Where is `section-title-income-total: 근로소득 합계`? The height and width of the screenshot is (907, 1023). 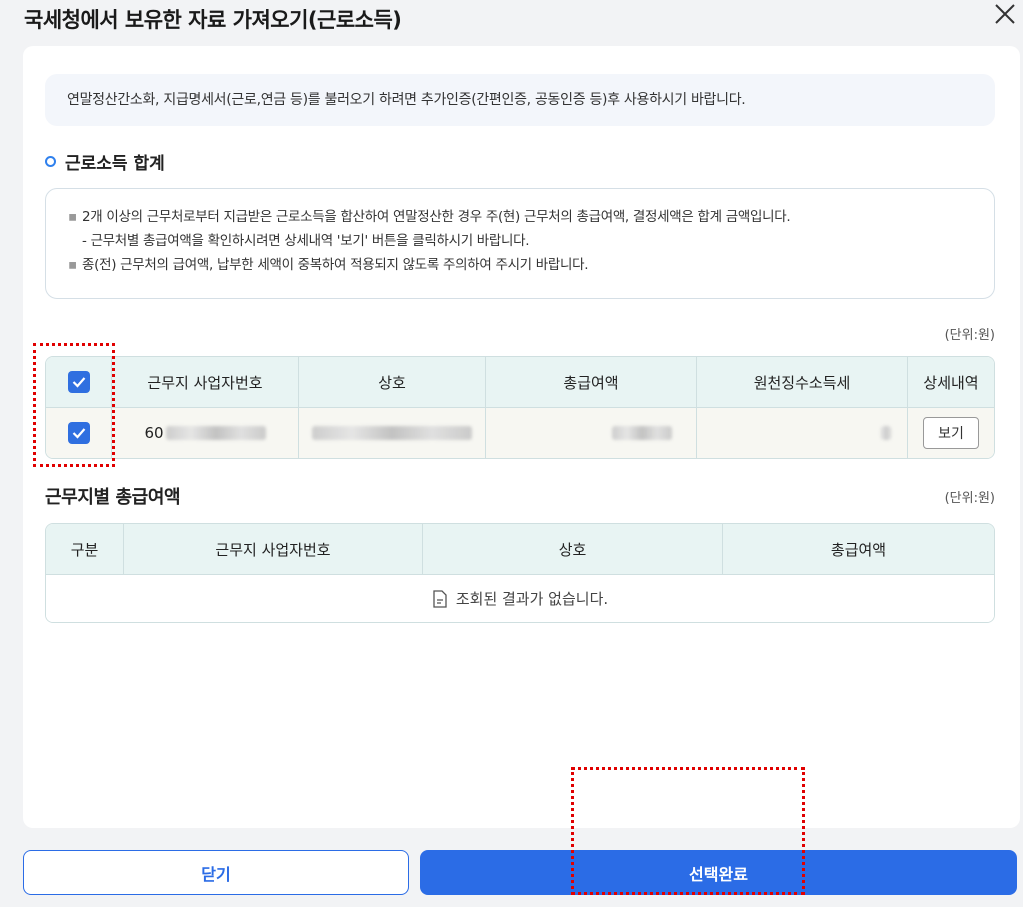 section-title-income-total: 근로소득 합계 is located at coordinates (105, 161).